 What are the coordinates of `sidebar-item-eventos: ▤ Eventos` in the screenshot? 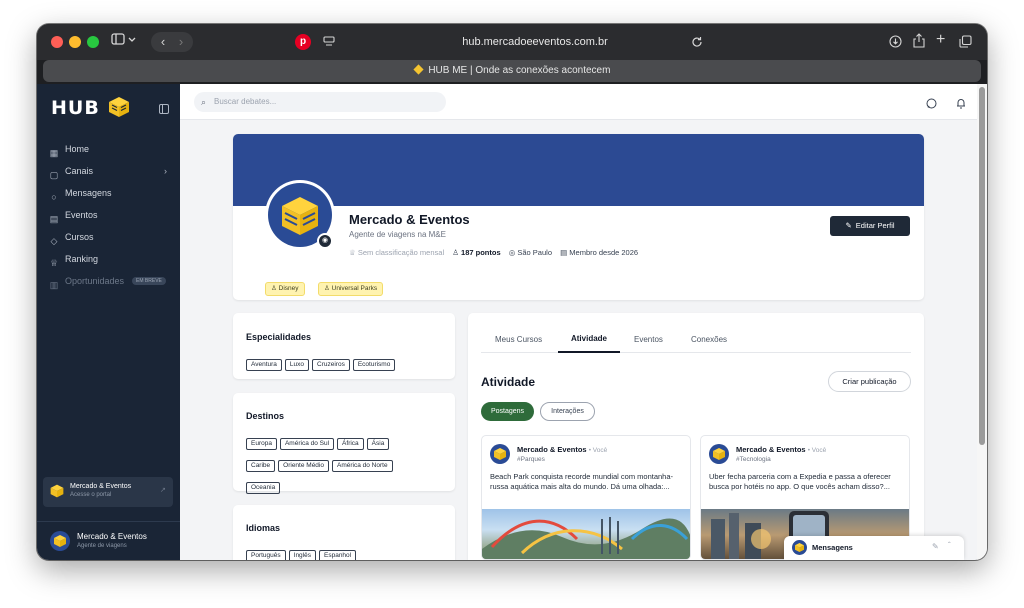 It's located at (110, 215).